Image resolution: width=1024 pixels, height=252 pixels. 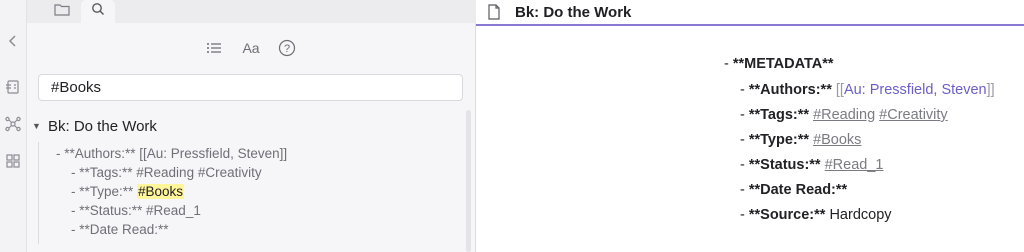 I want to click on source-line: - **Source:** Hardcopy, so click(x=816, y=215).